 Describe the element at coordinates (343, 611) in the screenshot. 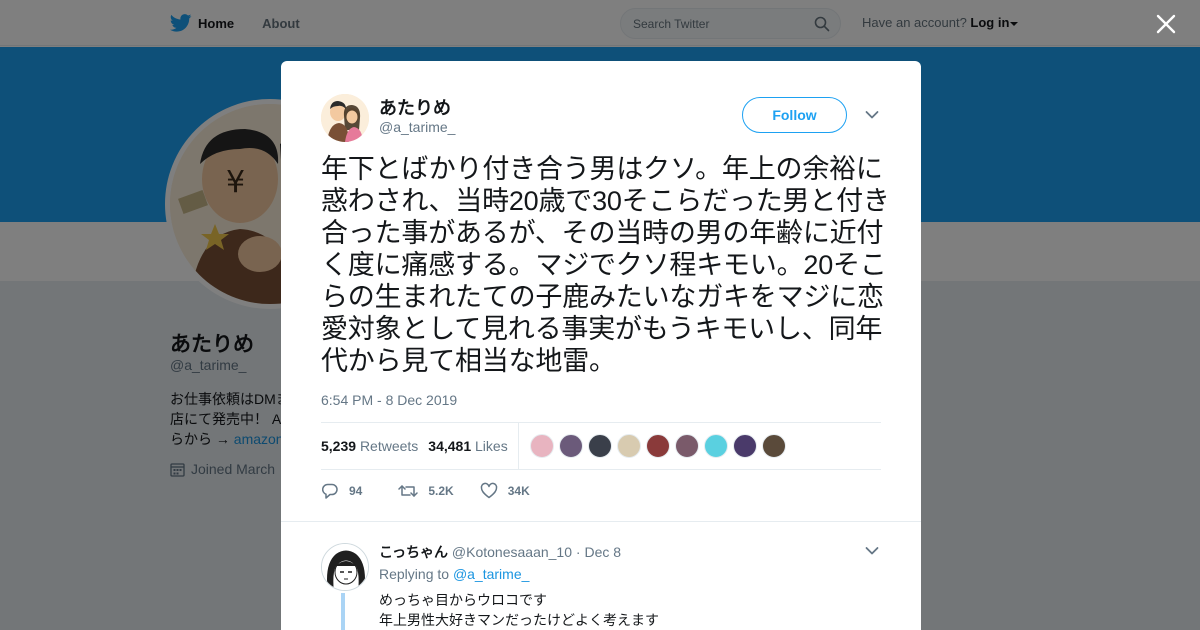

I see `reply-thread-line` at that location.